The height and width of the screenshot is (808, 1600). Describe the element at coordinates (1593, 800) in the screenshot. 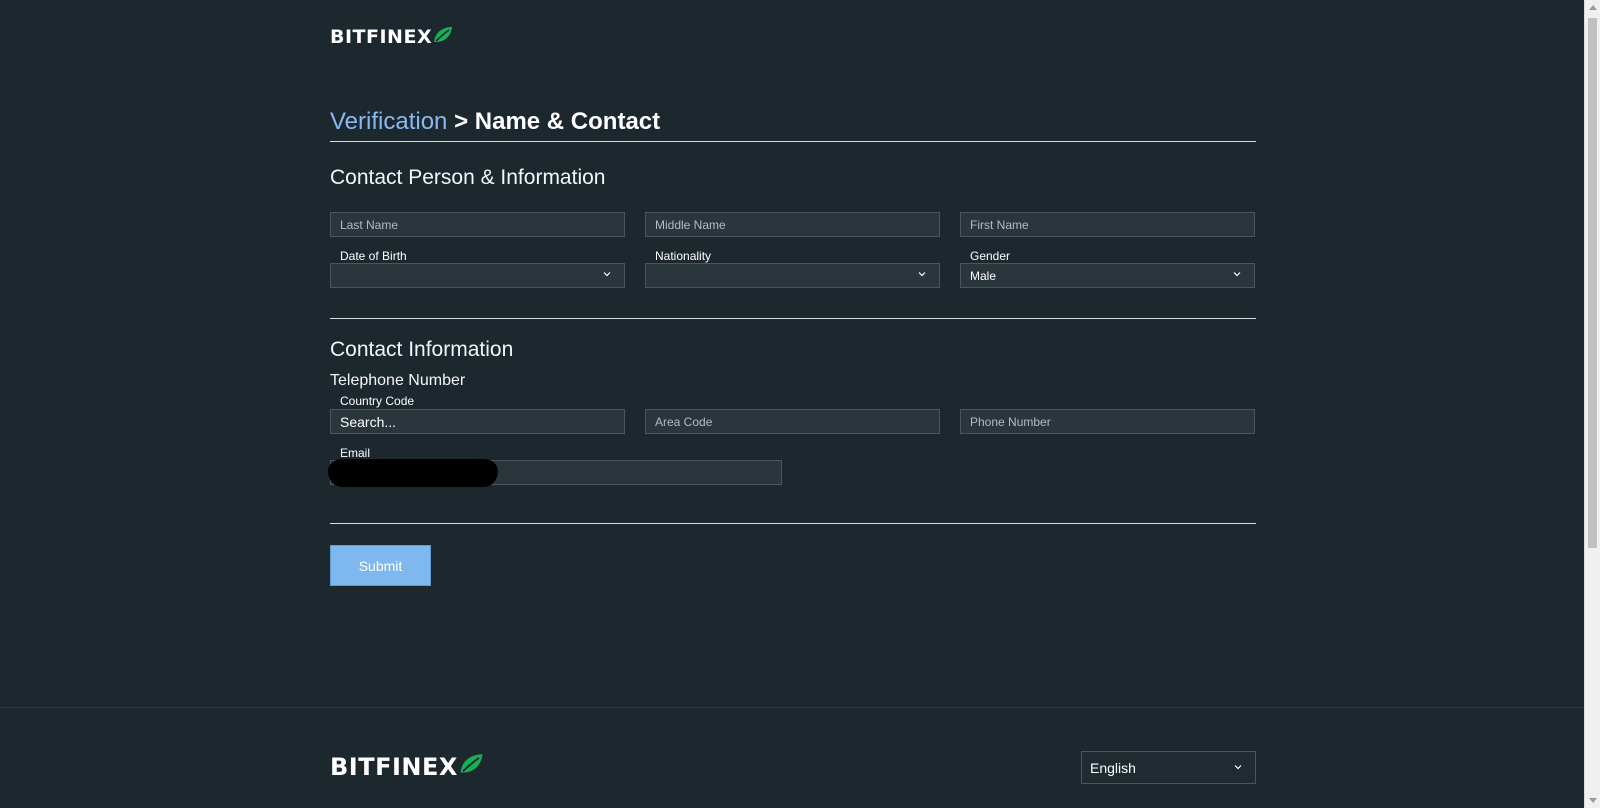

I see `scroll-down-arrow-icon` at that location.